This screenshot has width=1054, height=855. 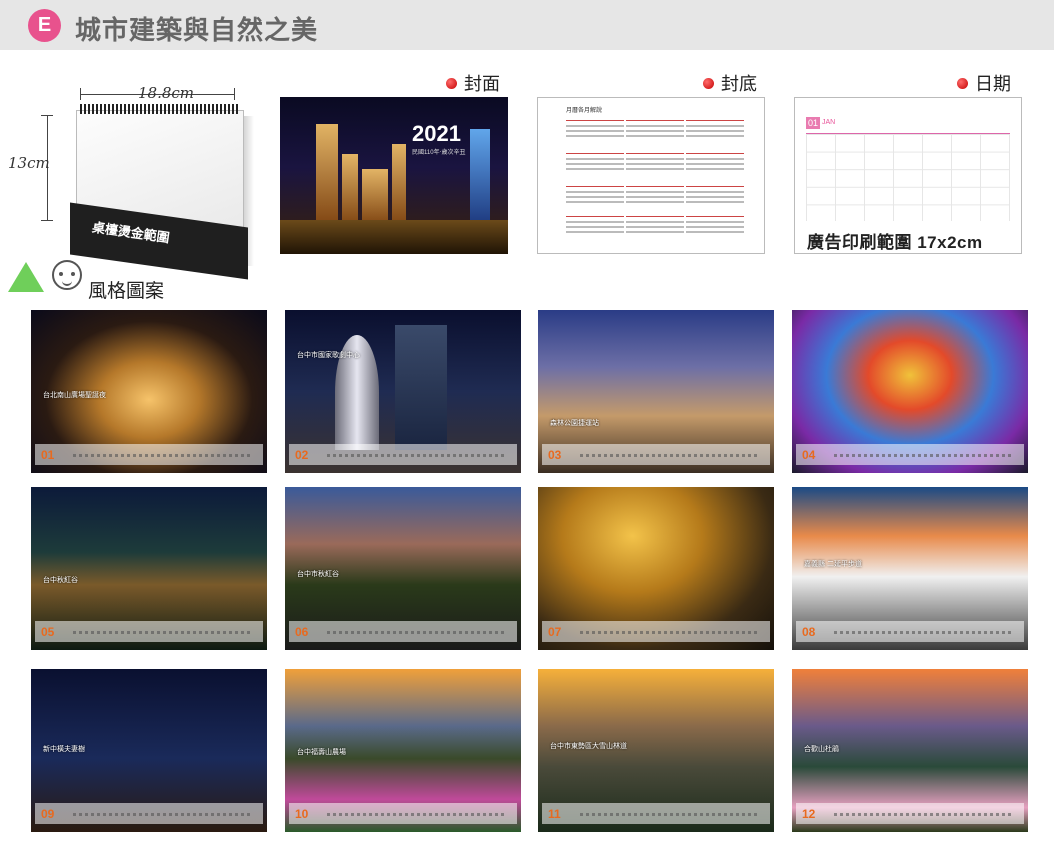 I want to click on month-name: JAN, so click(x=829, y=122).